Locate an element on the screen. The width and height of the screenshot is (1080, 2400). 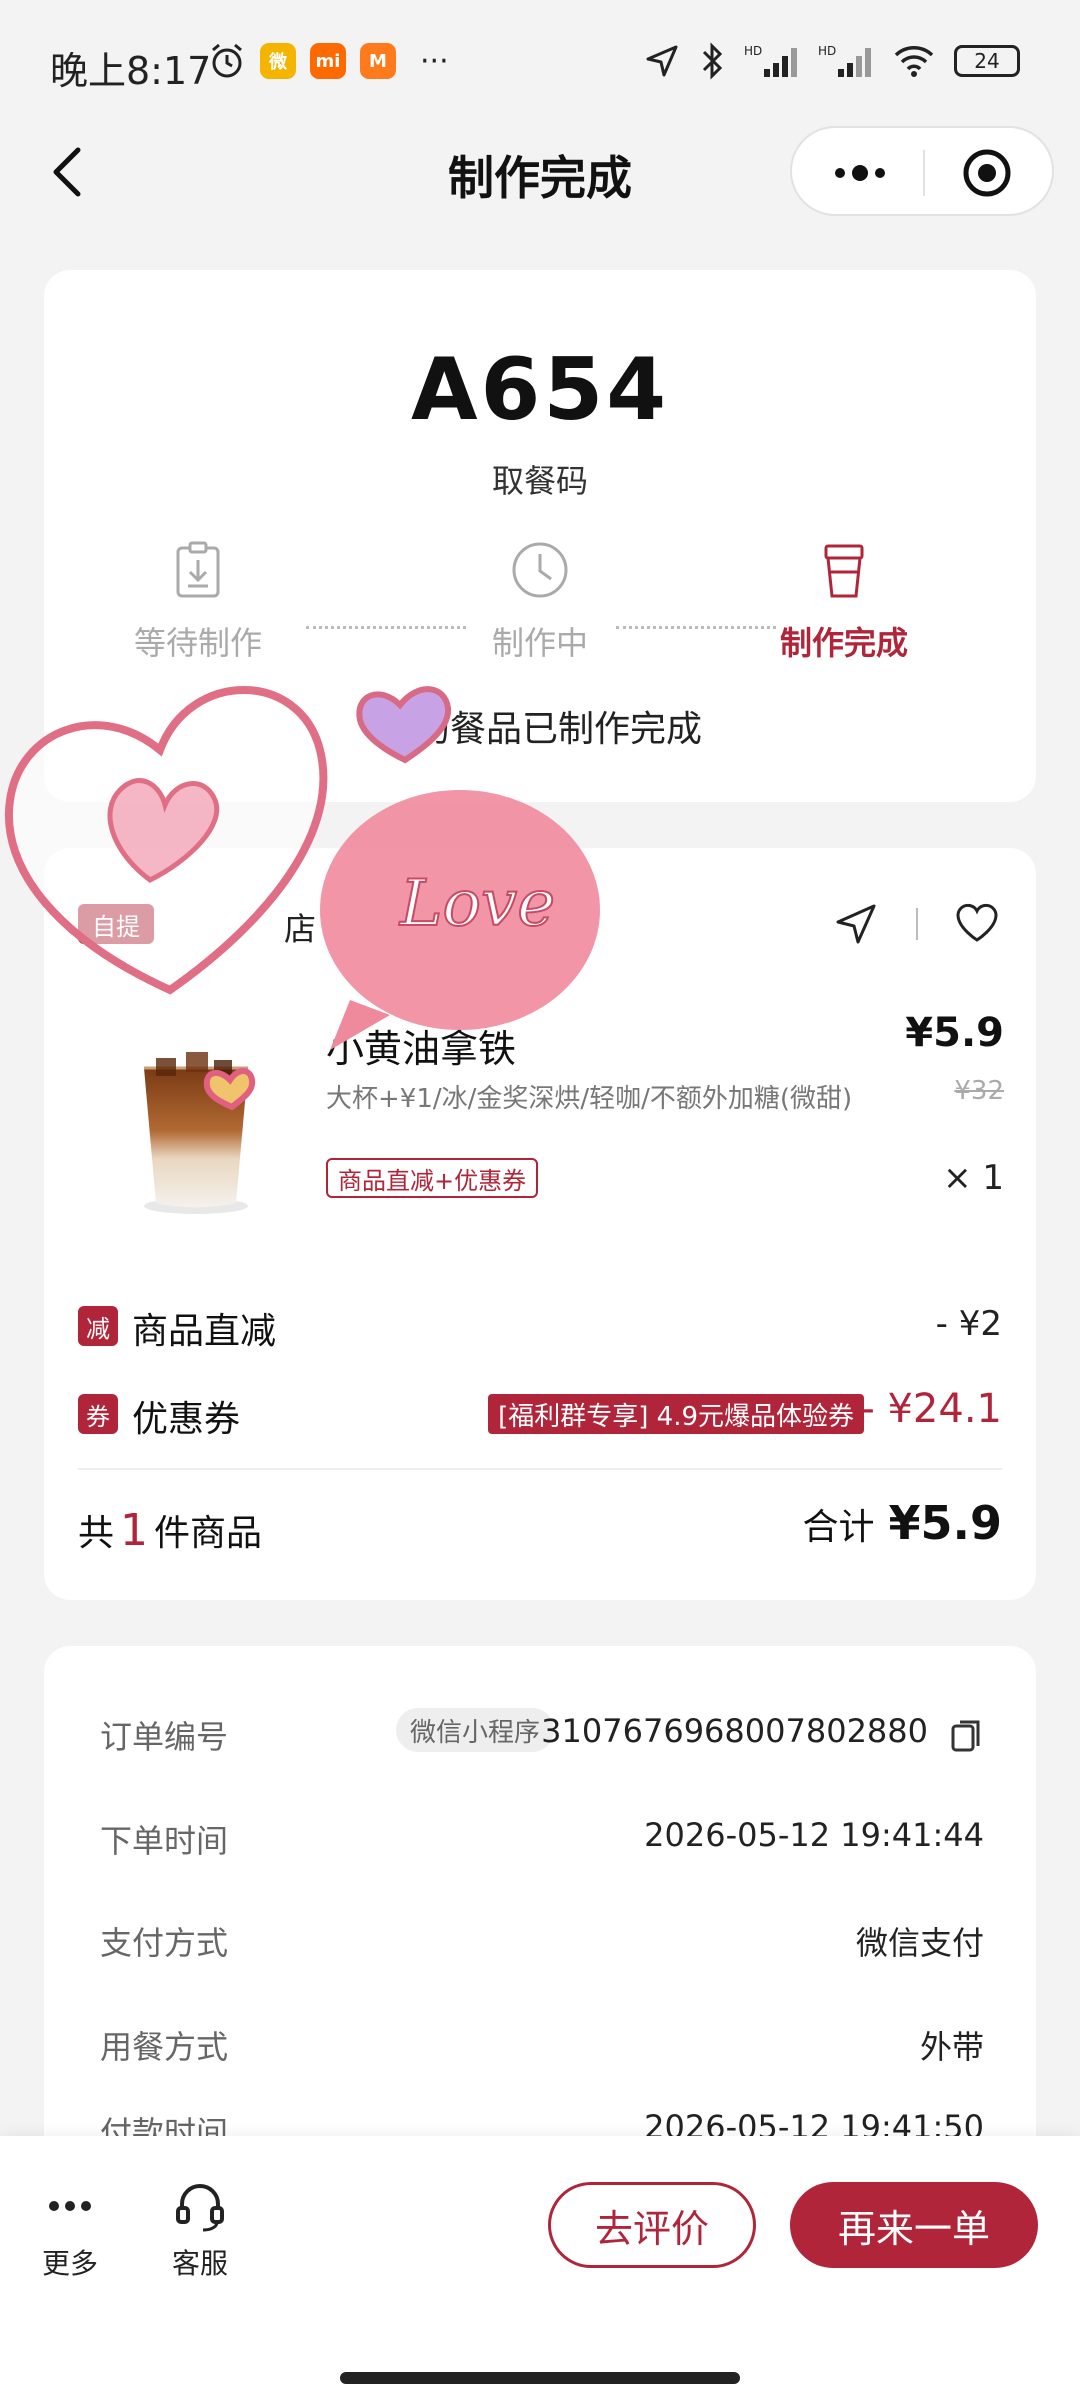
battery-indicator: 24 is located at coordinates (987, 61).